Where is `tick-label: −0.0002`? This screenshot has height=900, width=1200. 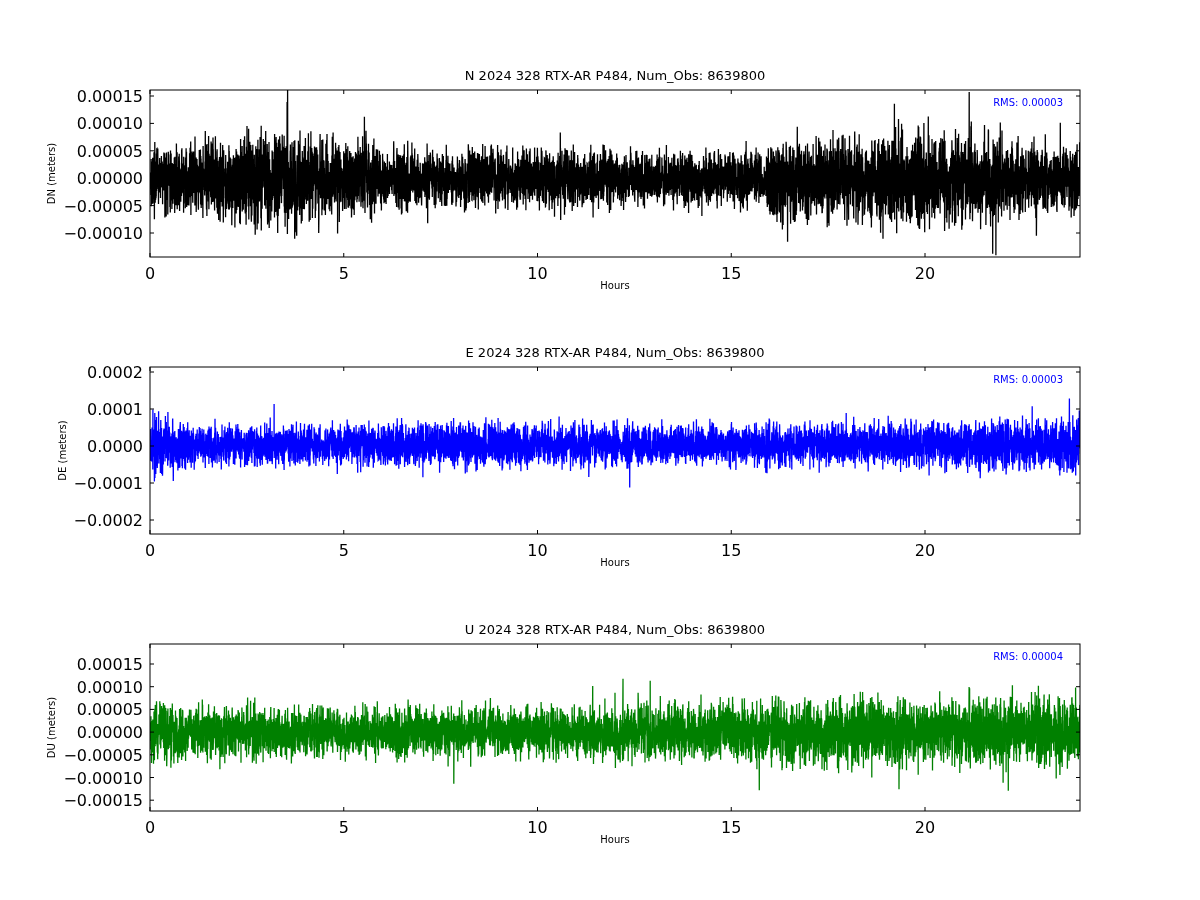
tick-label: −0.0002 is located at coordinates (108, 520).